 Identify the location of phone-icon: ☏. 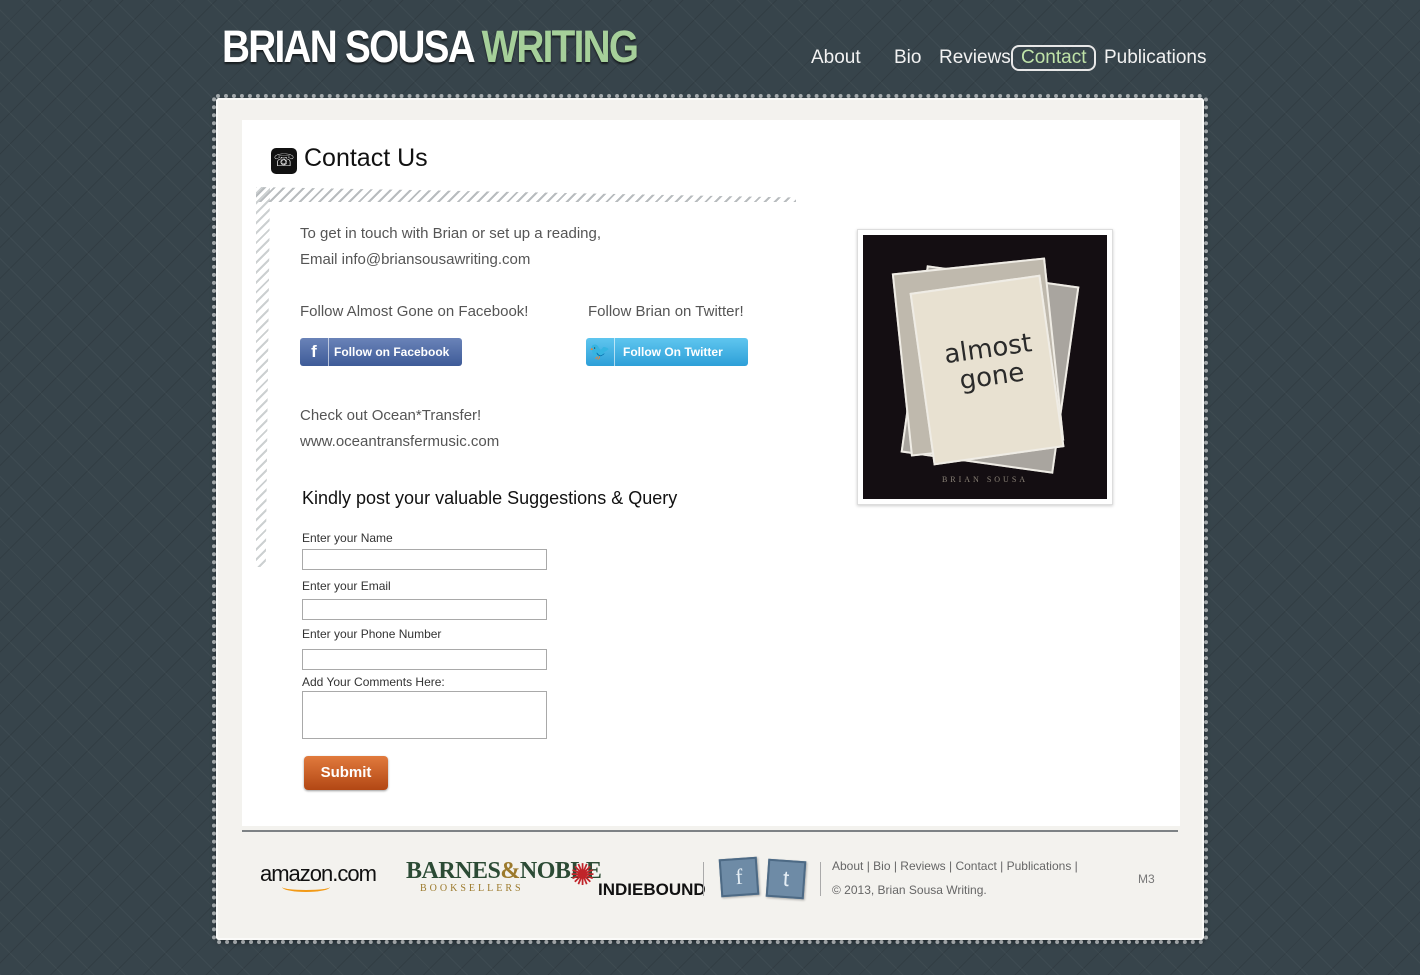
(284, 161).